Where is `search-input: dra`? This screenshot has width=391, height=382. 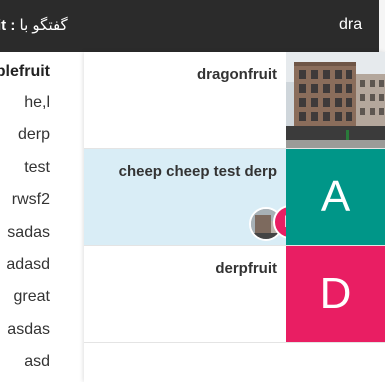 search-input: dra is located at coordinates (350, 25).